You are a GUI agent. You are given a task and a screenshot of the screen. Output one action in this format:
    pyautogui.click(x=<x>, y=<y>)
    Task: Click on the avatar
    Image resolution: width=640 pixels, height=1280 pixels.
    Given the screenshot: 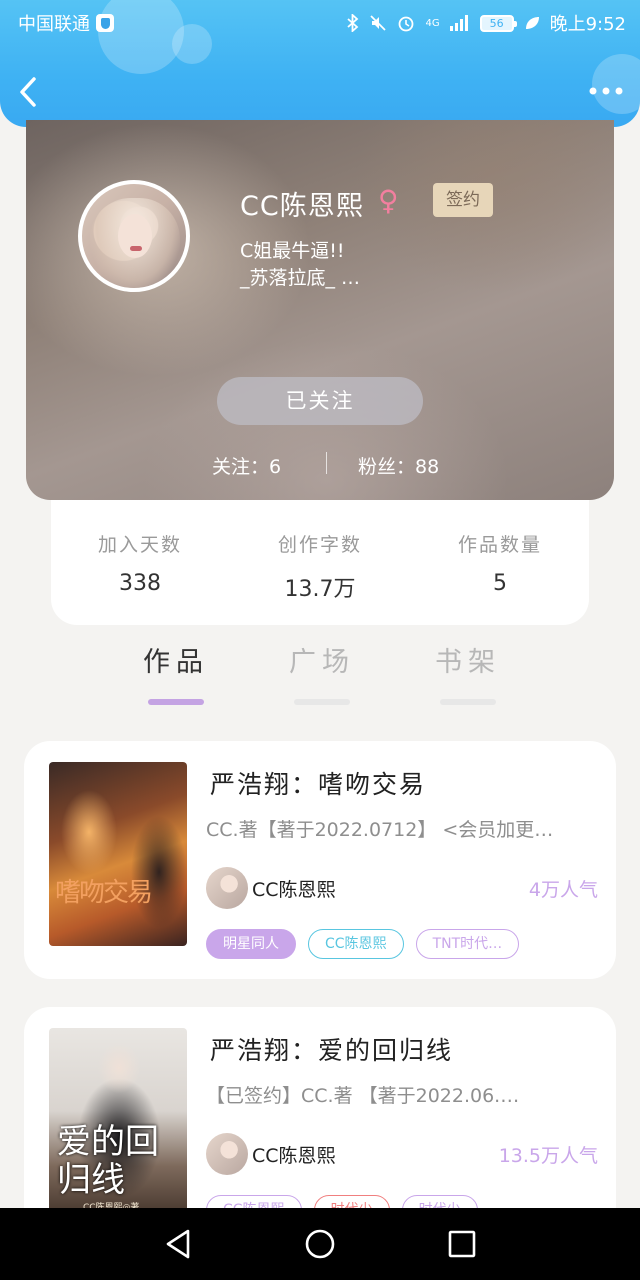 What is the action you would take?
    pyautogui.click(x=134, y=236)
    